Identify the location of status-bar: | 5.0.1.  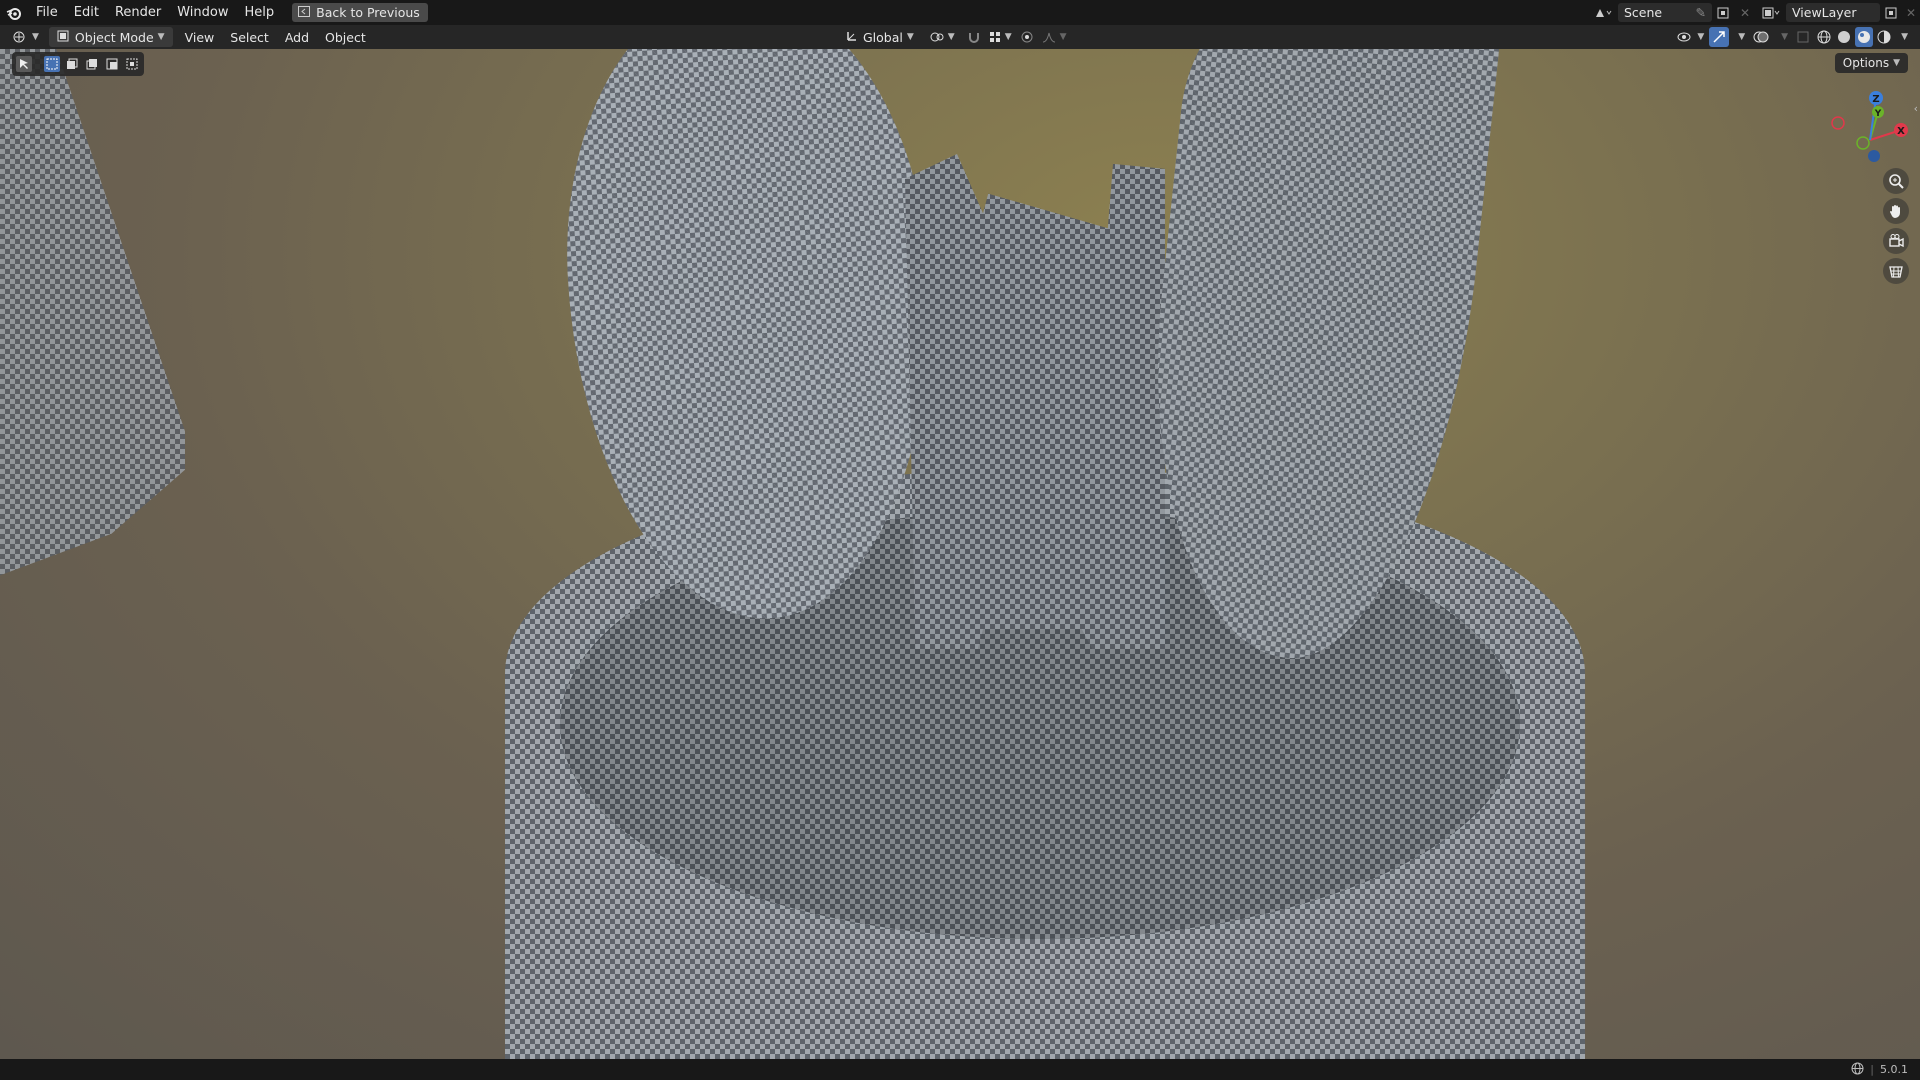
(960, 1069).